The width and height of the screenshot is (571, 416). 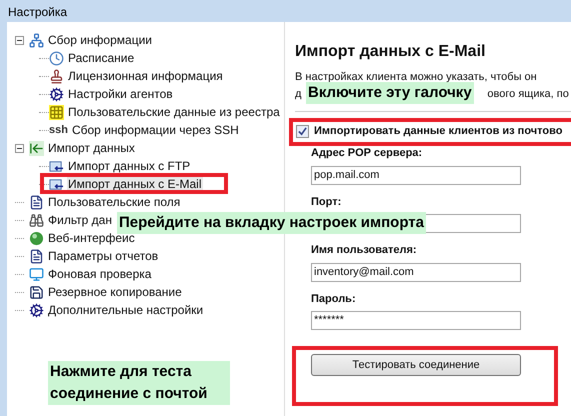 I want to click on tree-item: Фильтр дан, so click(x=80, y=220).